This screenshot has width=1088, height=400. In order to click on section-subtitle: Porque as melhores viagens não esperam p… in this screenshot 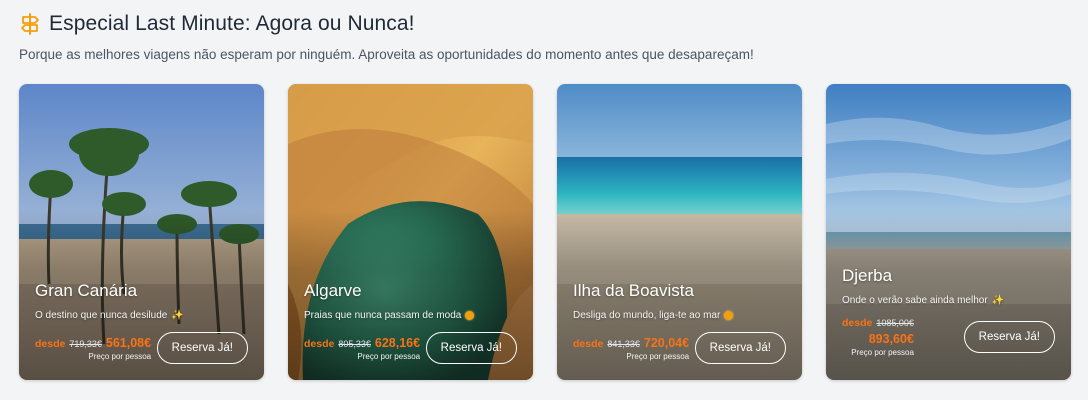, I will do `click(386, 54)`.